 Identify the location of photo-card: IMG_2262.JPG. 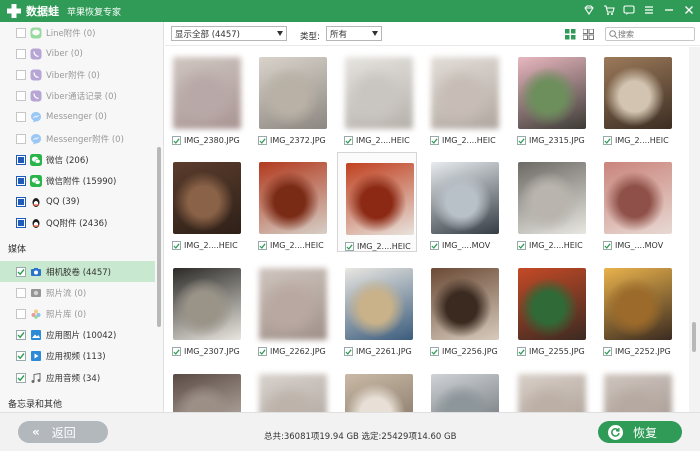
(291, 308).